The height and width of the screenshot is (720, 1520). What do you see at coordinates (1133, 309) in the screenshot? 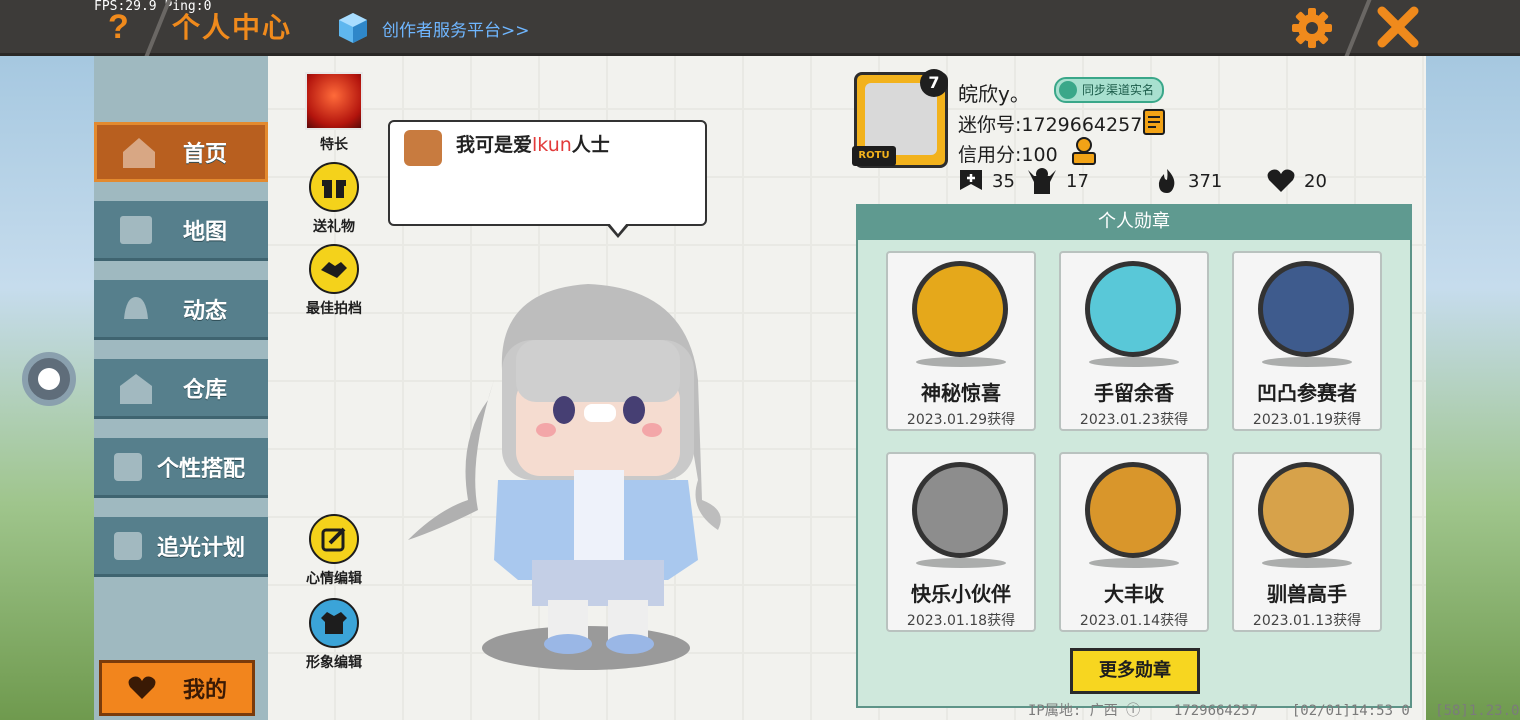
I see `flower-medal-icon` at bounding box center [1133, 309].